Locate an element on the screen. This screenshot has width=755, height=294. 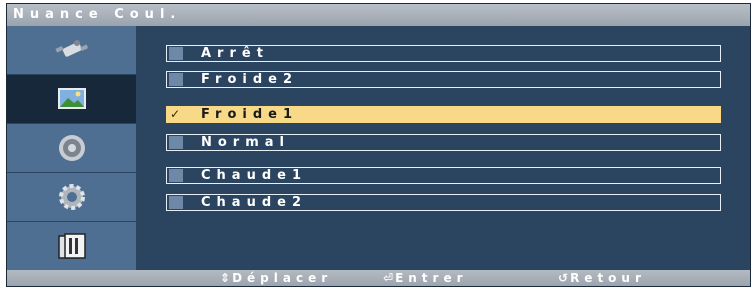
option-chaude2: Chaude2 is located at coordinates (443, 202).